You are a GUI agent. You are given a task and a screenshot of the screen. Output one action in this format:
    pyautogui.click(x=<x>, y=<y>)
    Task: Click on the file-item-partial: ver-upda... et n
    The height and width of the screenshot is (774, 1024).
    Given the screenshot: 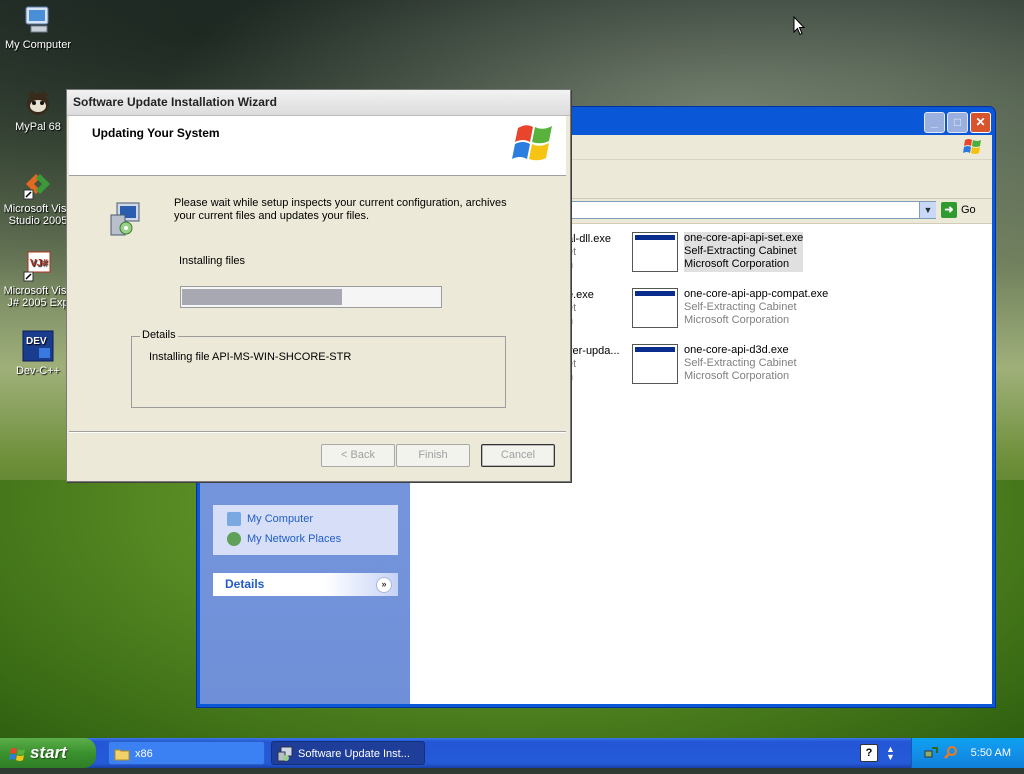 What is the action you would take?
    pyautogui.click(x=593, y=364)
    